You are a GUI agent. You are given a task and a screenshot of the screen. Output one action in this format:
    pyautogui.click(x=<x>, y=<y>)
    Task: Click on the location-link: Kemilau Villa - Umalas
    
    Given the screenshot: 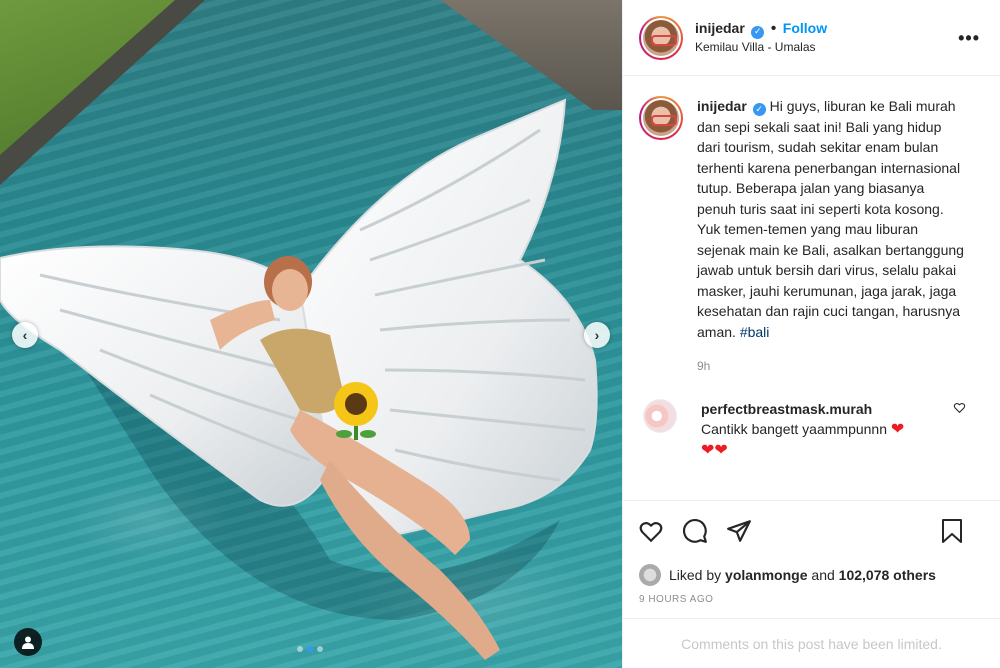 What is the action you would take?
    pyautogui.click(x=761, y=48)
    